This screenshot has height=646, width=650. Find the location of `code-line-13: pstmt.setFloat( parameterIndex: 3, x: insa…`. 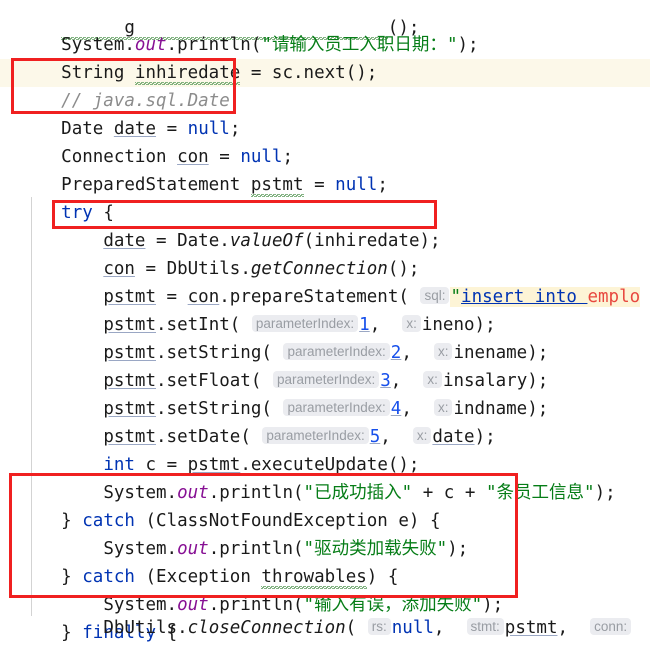

code-line-13: pstmt.setFloat( parameterIndex: 3, x: insa… is located at coordinates (326, 381).